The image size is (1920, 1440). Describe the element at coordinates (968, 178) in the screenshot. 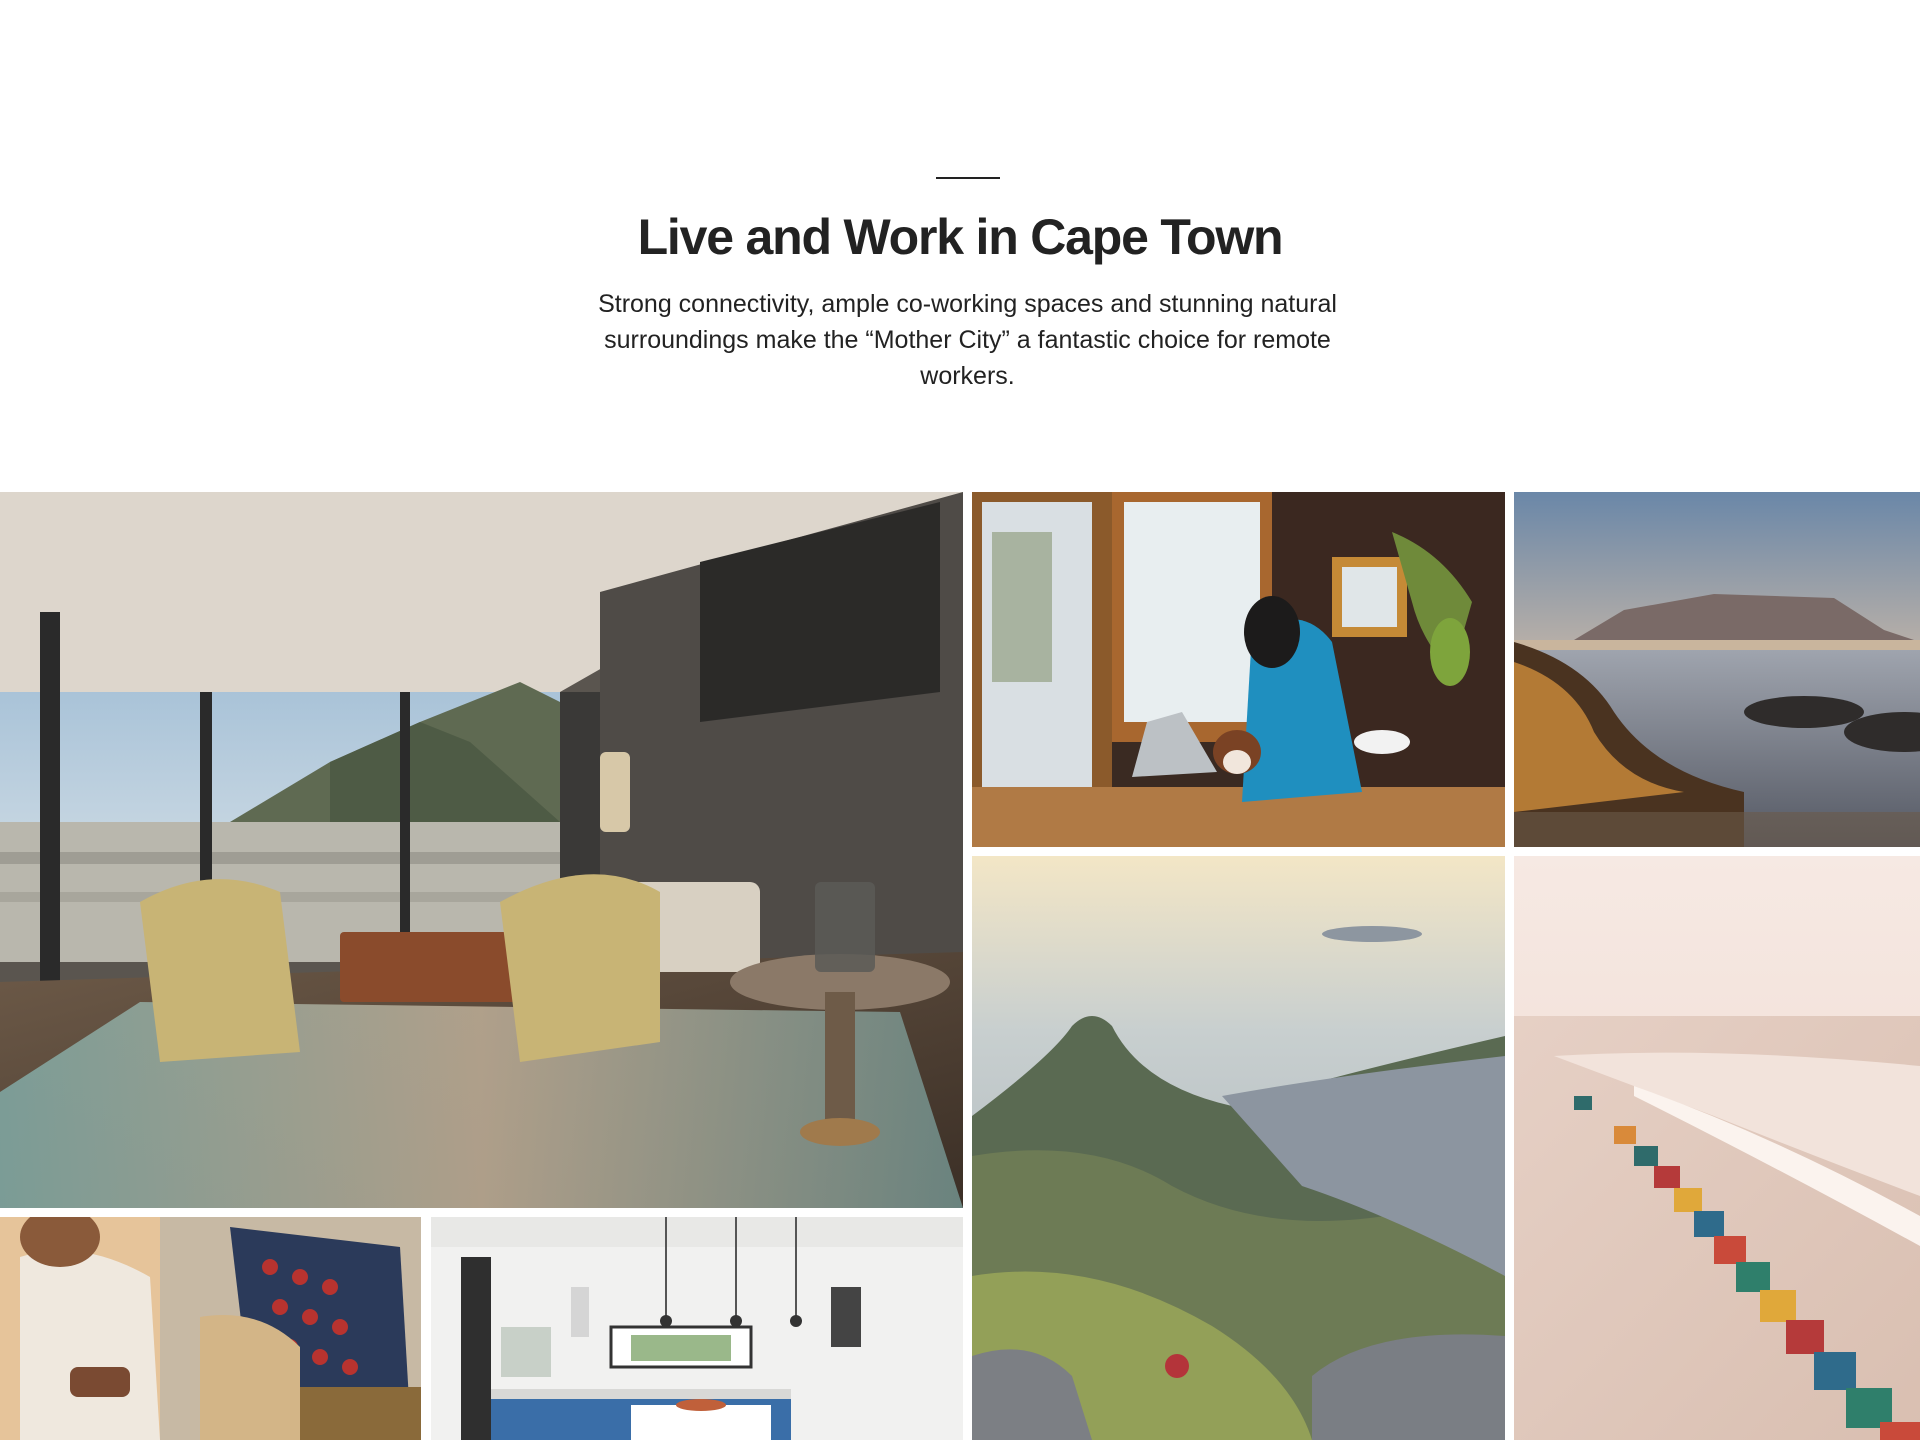

I see `title-divider` at that location.